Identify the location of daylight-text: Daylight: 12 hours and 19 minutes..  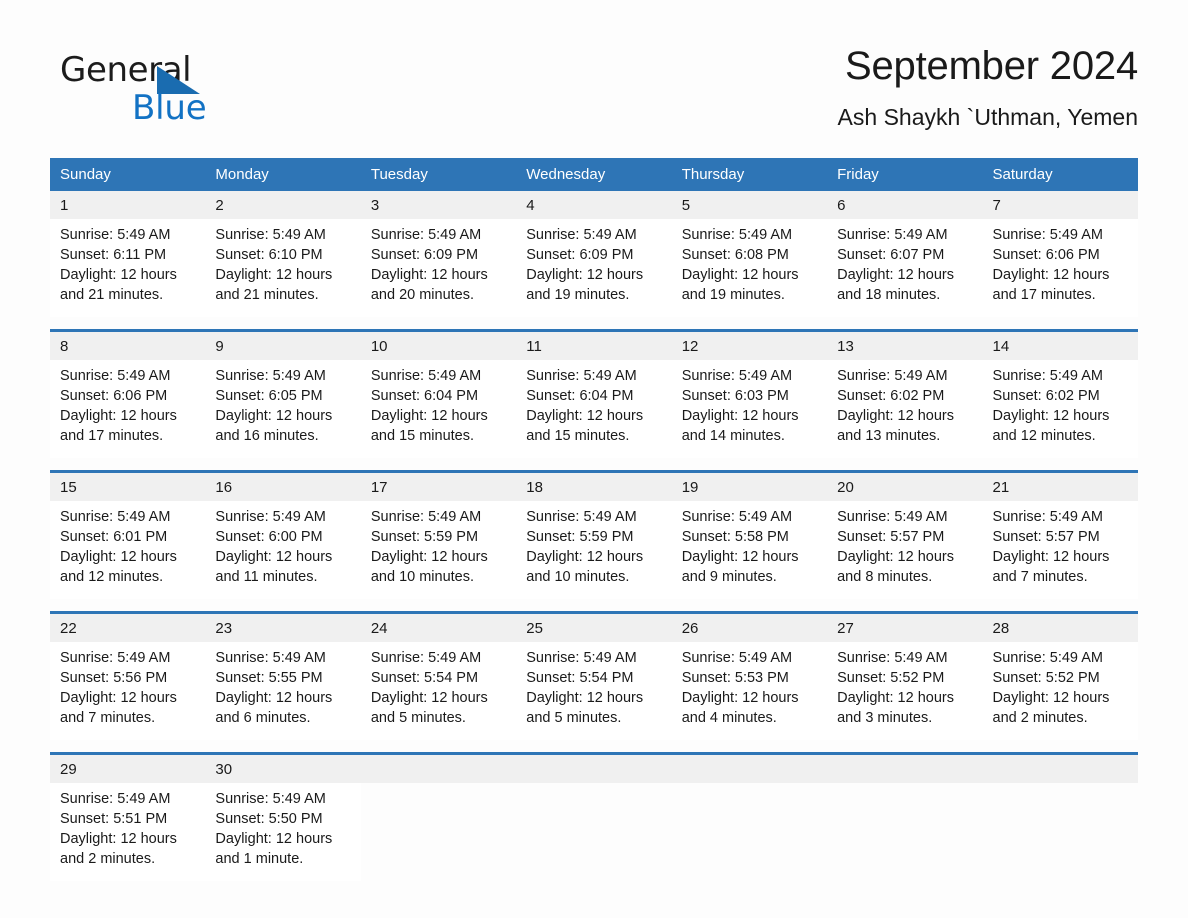
(740, 285).